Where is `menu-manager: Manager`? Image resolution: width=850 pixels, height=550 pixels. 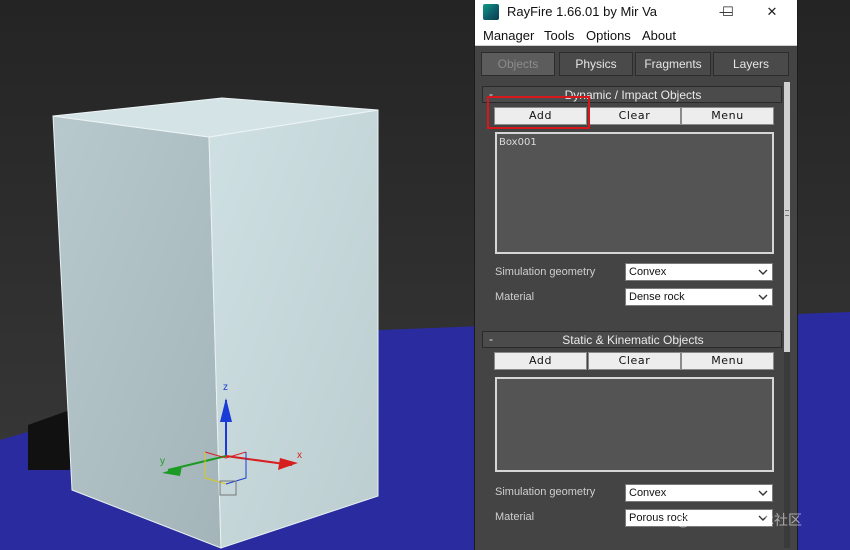 menu-manager: Manager is located at coordinates (508, 35).